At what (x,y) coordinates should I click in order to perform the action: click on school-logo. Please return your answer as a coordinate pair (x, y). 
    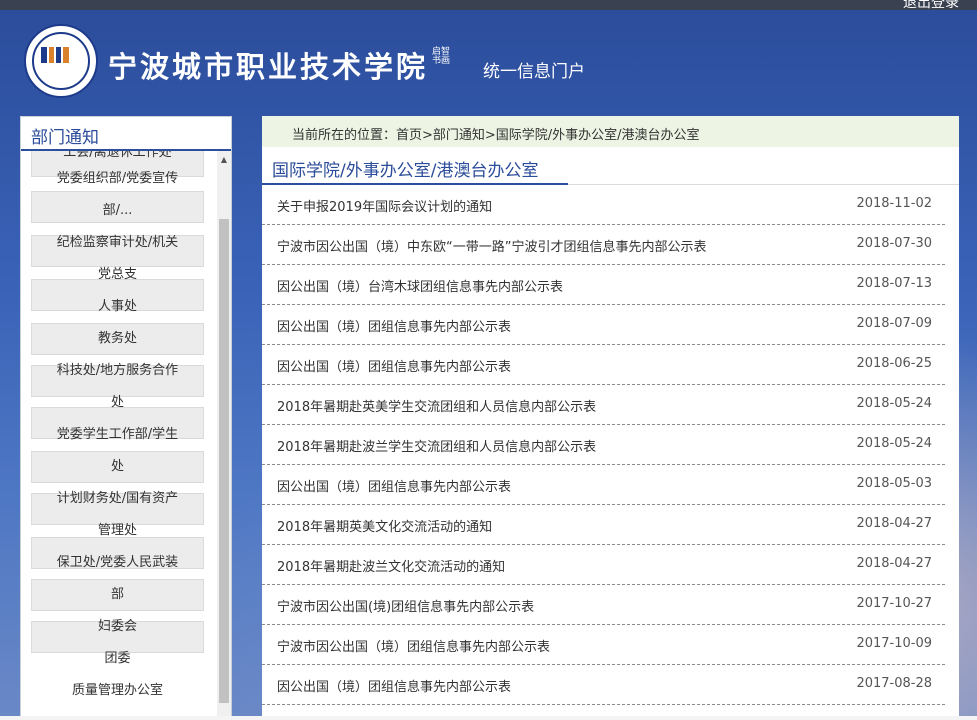
    Looking at the image, I should click on (61, 61).